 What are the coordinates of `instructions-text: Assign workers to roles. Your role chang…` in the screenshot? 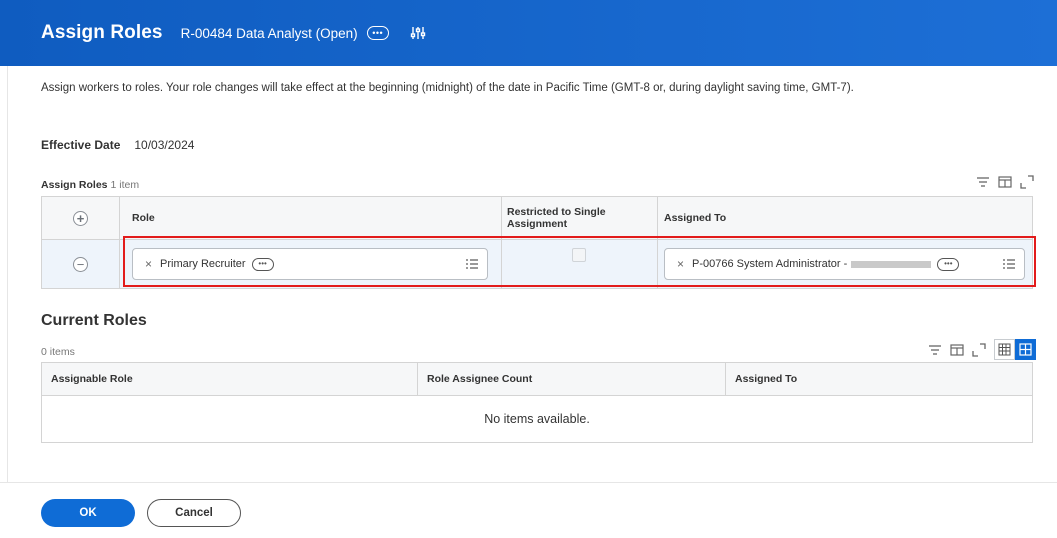 It's located at (447, 88).